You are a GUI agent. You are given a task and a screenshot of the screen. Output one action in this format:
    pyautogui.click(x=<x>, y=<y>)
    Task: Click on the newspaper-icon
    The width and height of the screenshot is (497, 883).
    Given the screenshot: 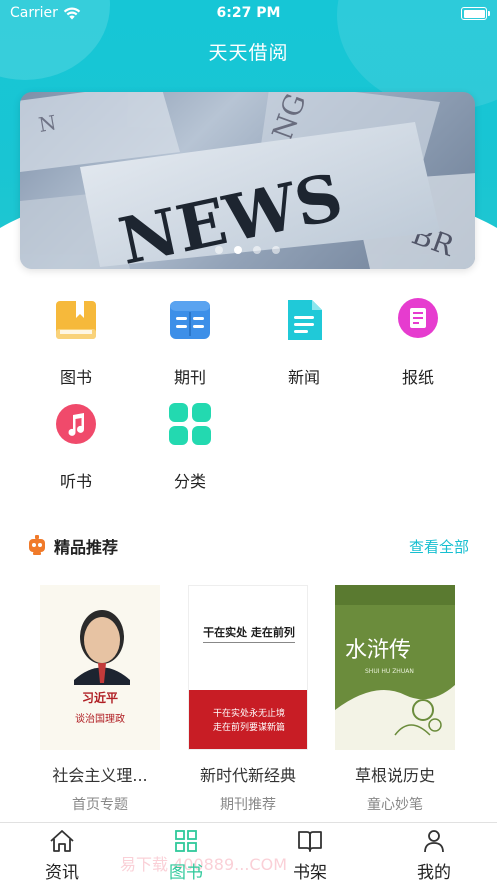 What is the action you would take?
    pyautogui.click(x=418, y=320)
    